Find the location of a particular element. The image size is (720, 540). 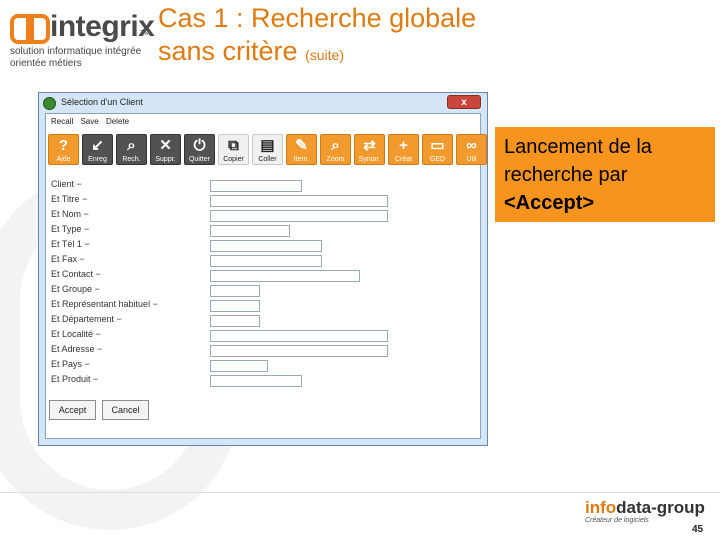

toolbar-button-label: GED is located at coordinates (437, 159).